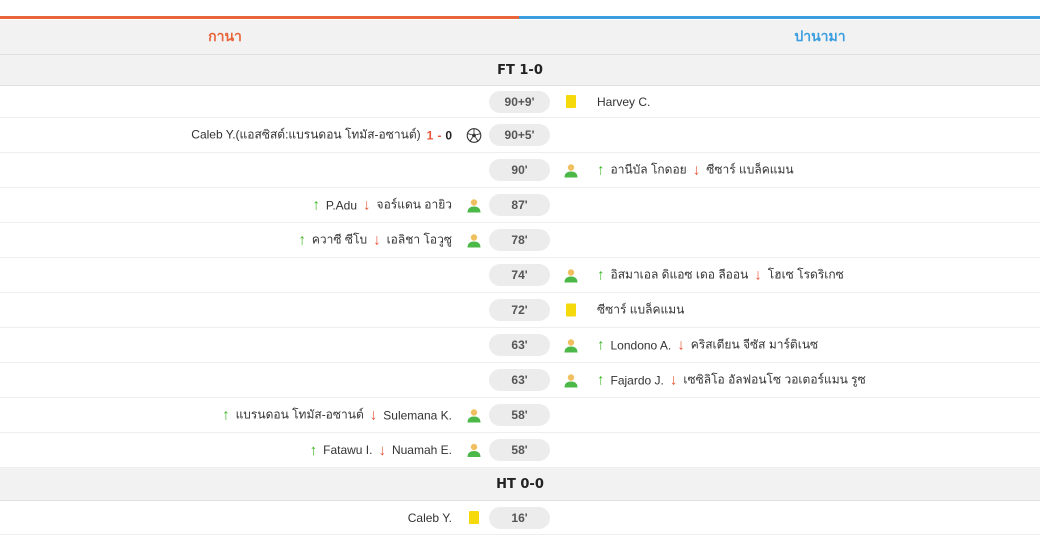 This screenshot has height=545, width=1040. Describe the element at coordinates (259, 17) in the screenshot. I see `home-accent-line` at that location.